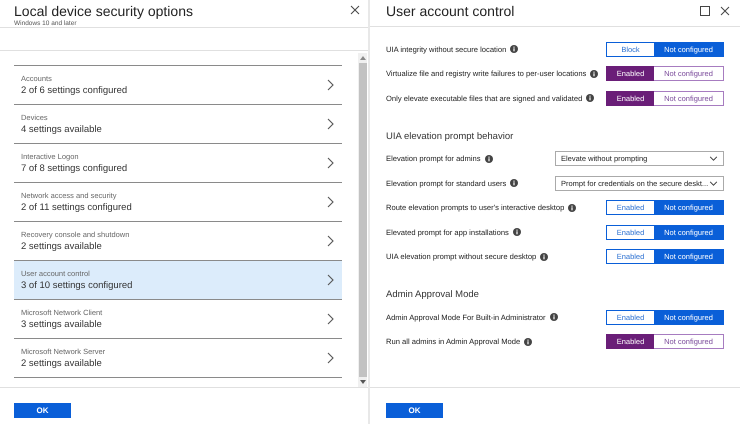  Describe the element at coordinates (363, 58) in the screenshot. I see `scroll-up-arrow-icon` at that location.